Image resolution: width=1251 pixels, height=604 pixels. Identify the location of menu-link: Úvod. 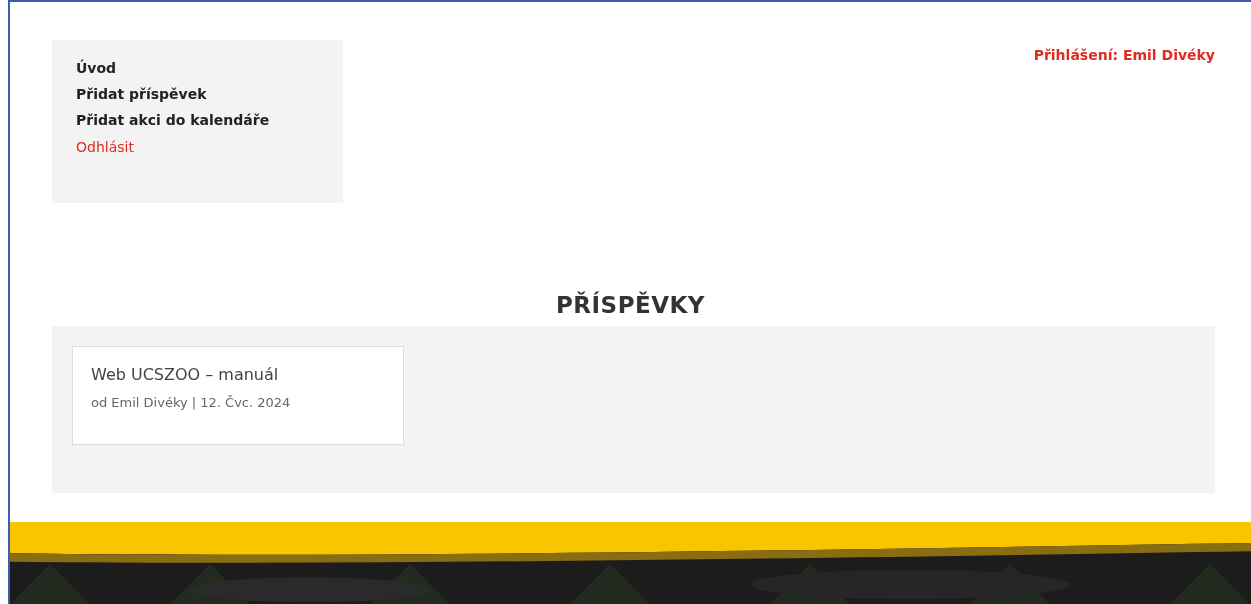
(96, 68).